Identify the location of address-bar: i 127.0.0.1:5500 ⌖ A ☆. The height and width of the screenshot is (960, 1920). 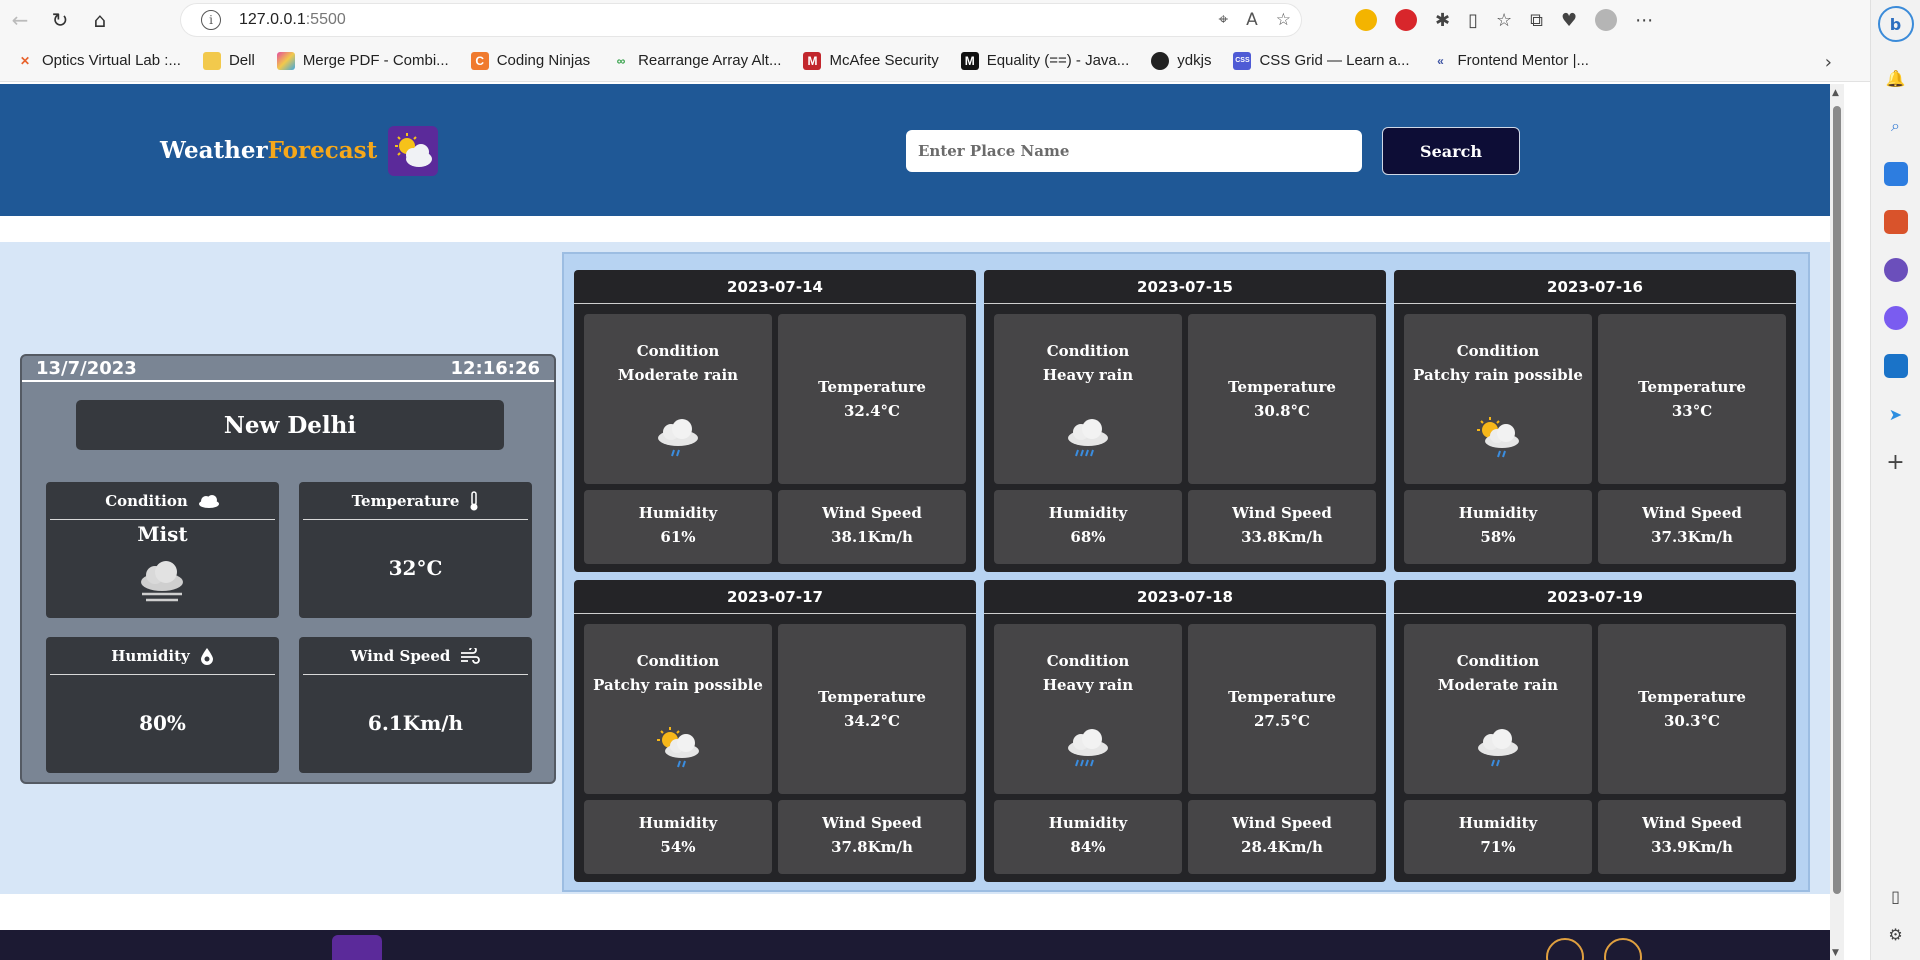
(741, 20).